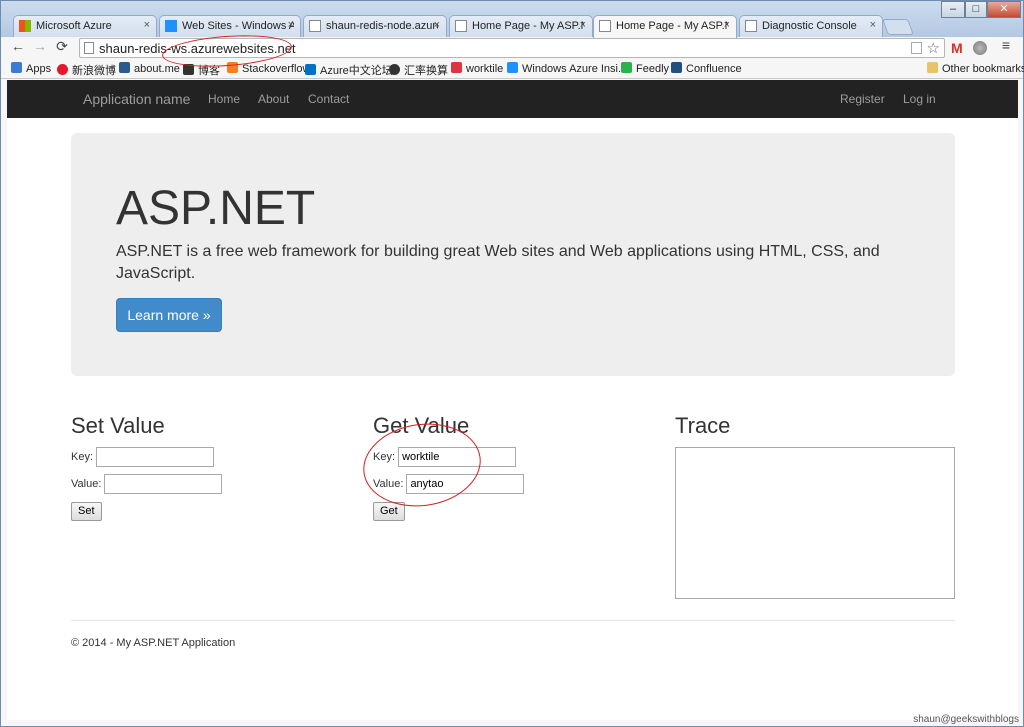  Describe the element at coordinates (384, 456) in the screenshot. I see `get-key-label: Key:` at that location.